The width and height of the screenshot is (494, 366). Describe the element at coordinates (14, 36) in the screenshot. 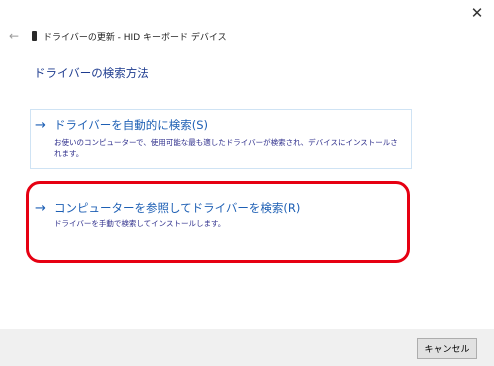

I see `back-arrow-icon: ←` at that location.